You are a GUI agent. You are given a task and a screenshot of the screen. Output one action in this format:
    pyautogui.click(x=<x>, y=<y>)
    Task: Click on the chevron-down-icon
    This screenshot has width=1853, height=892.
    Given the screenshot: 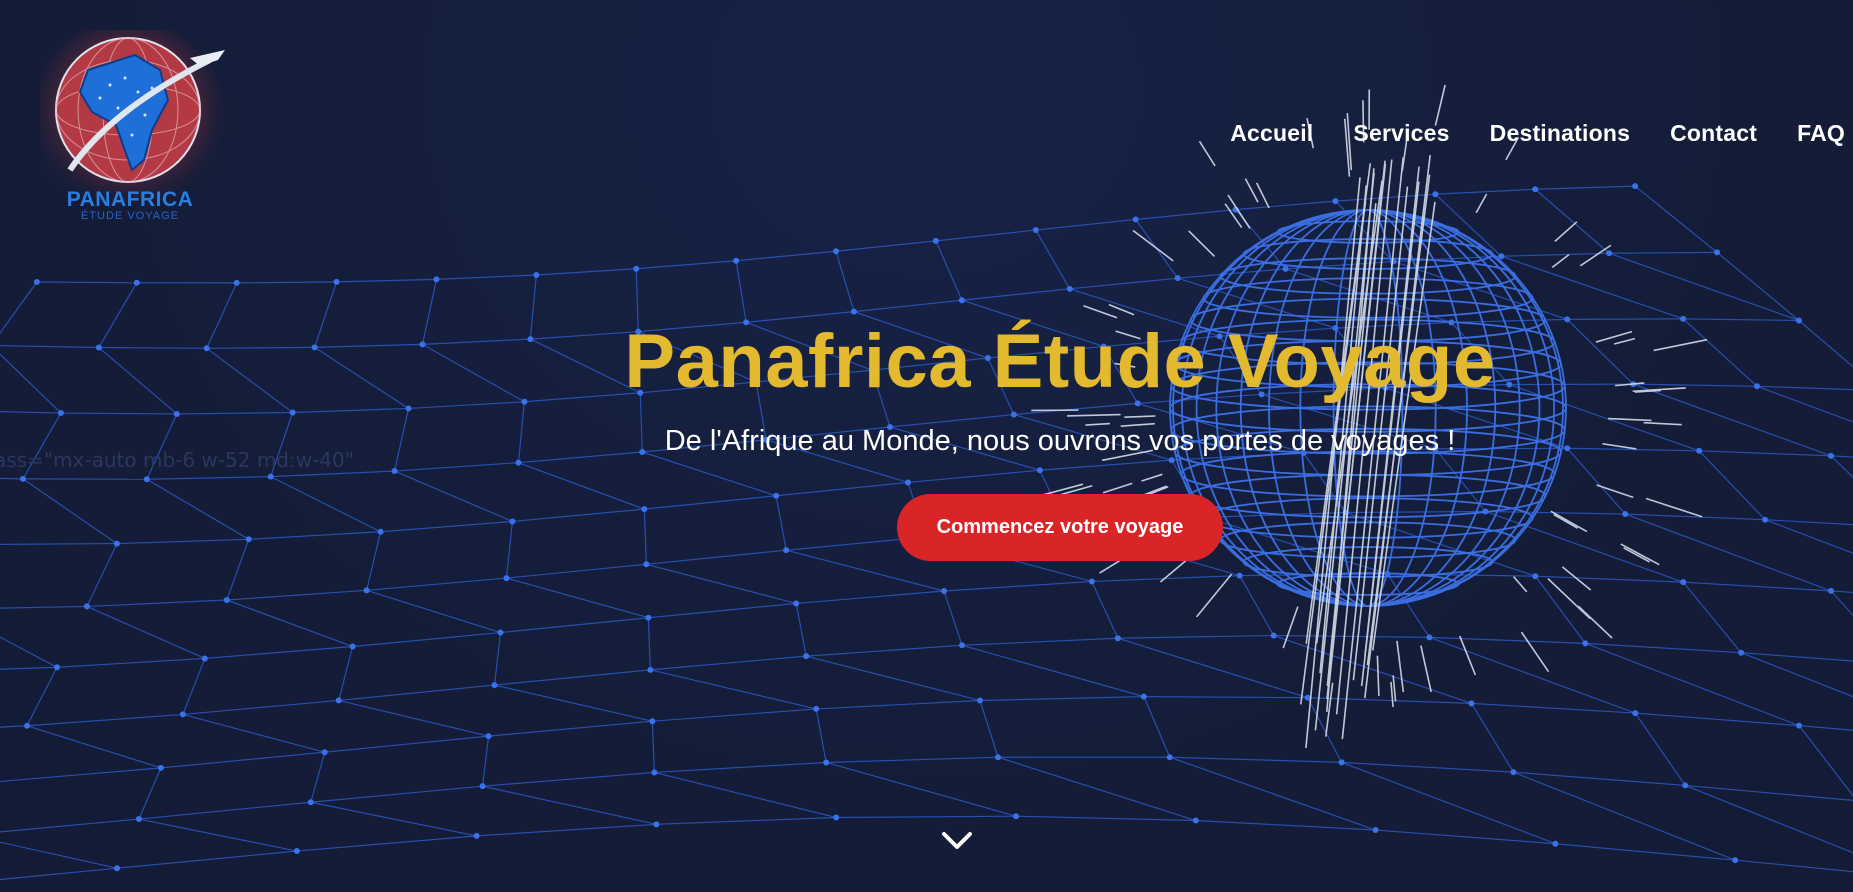 What is the action you would take?
    pyautogui.click(x=957, y=840)
    